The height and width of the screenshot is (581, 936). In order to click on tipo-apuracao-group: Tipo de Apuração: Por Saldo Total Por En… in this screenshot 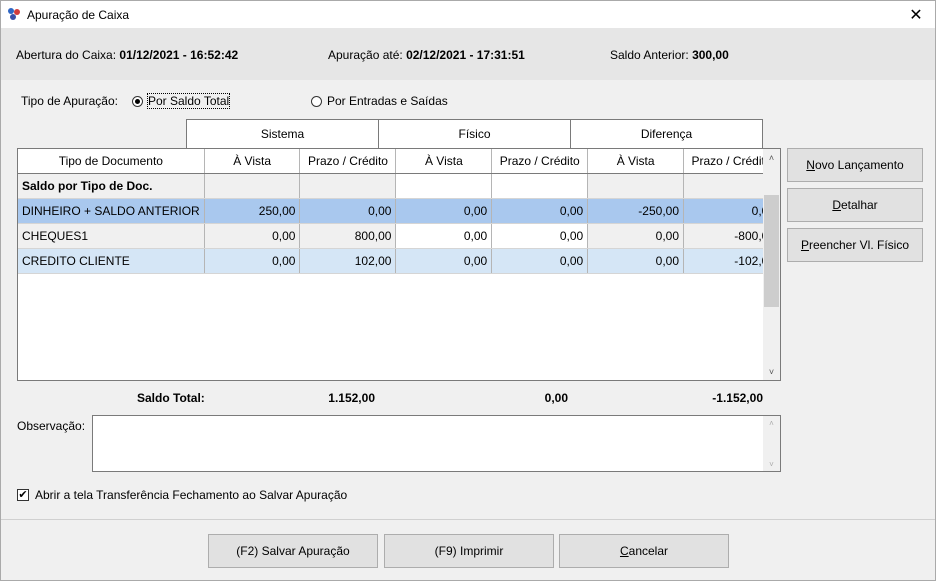, I will do `click(471, 101)`.